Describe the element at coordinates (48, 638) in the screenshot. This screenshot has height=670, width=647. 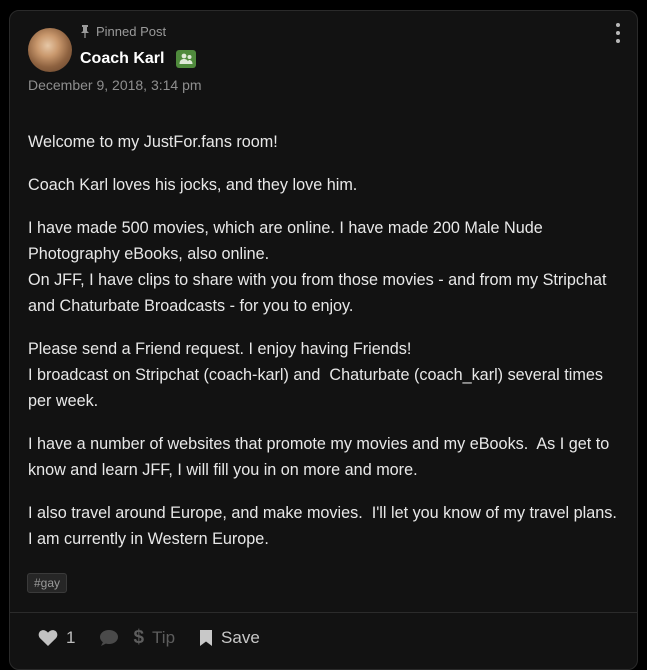
I see `heart-icon` at that location.